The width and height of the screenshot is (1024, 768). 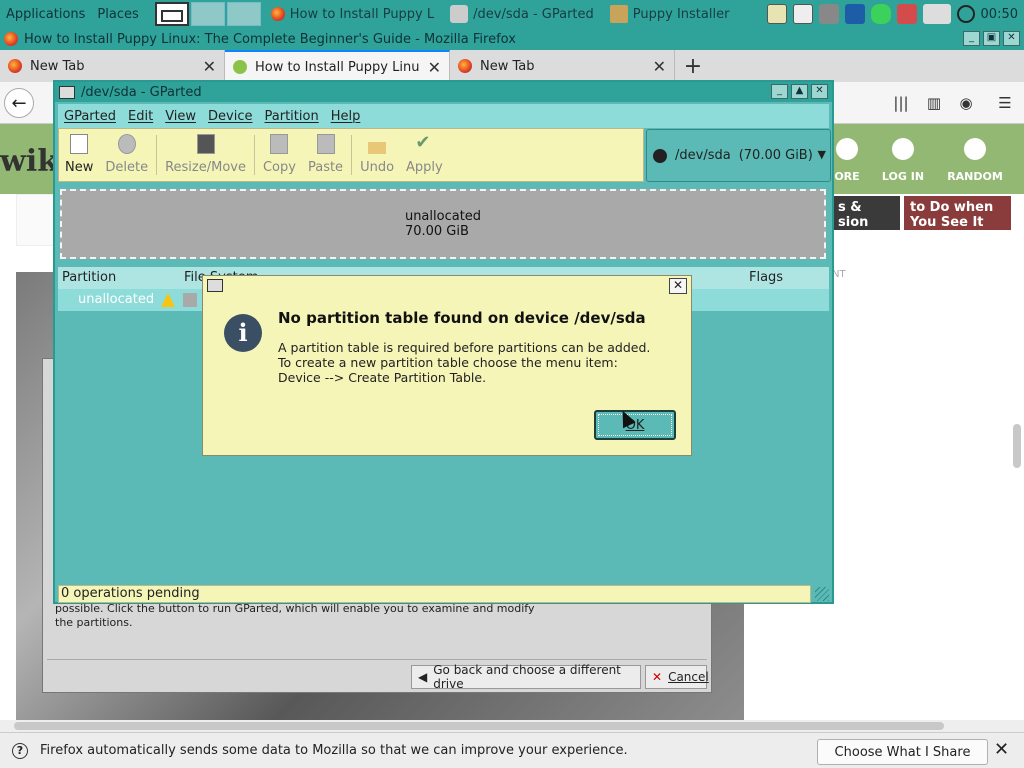 I want to click on task-label: /dev/sda - GParted, so click(x=533, y=14).